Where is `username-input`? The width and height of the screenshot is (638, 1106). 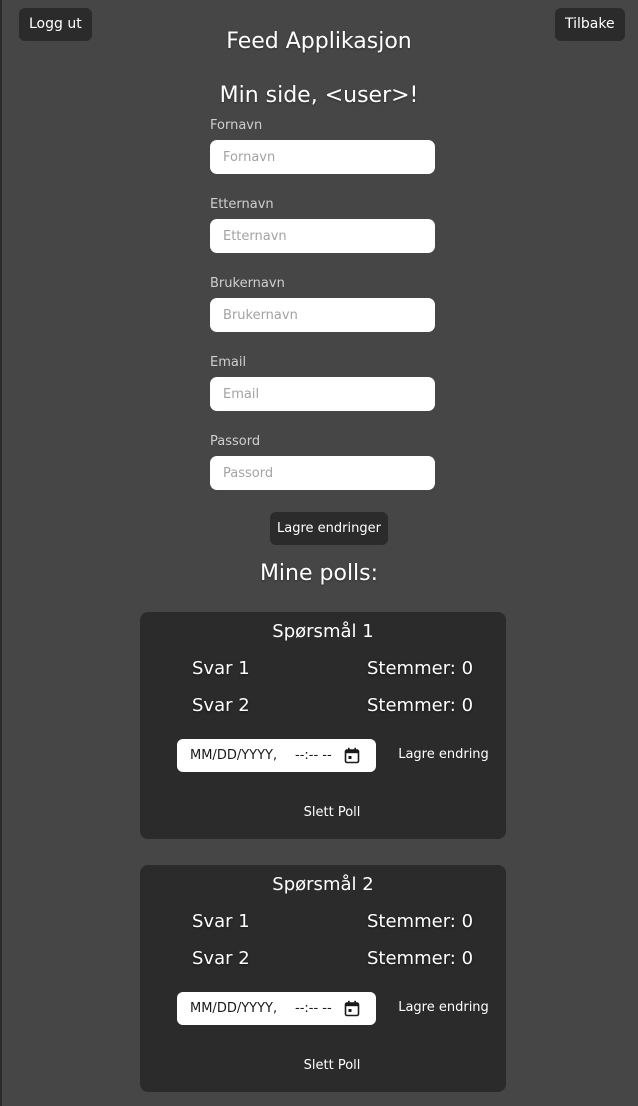 username-input is located at coordinates (322, 315).